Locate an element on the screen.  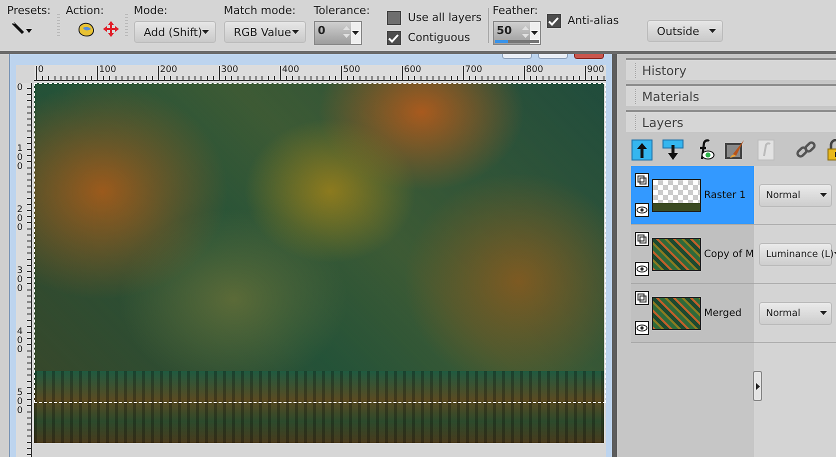
move-layer-up-icon is located at coordinates (642, 150).